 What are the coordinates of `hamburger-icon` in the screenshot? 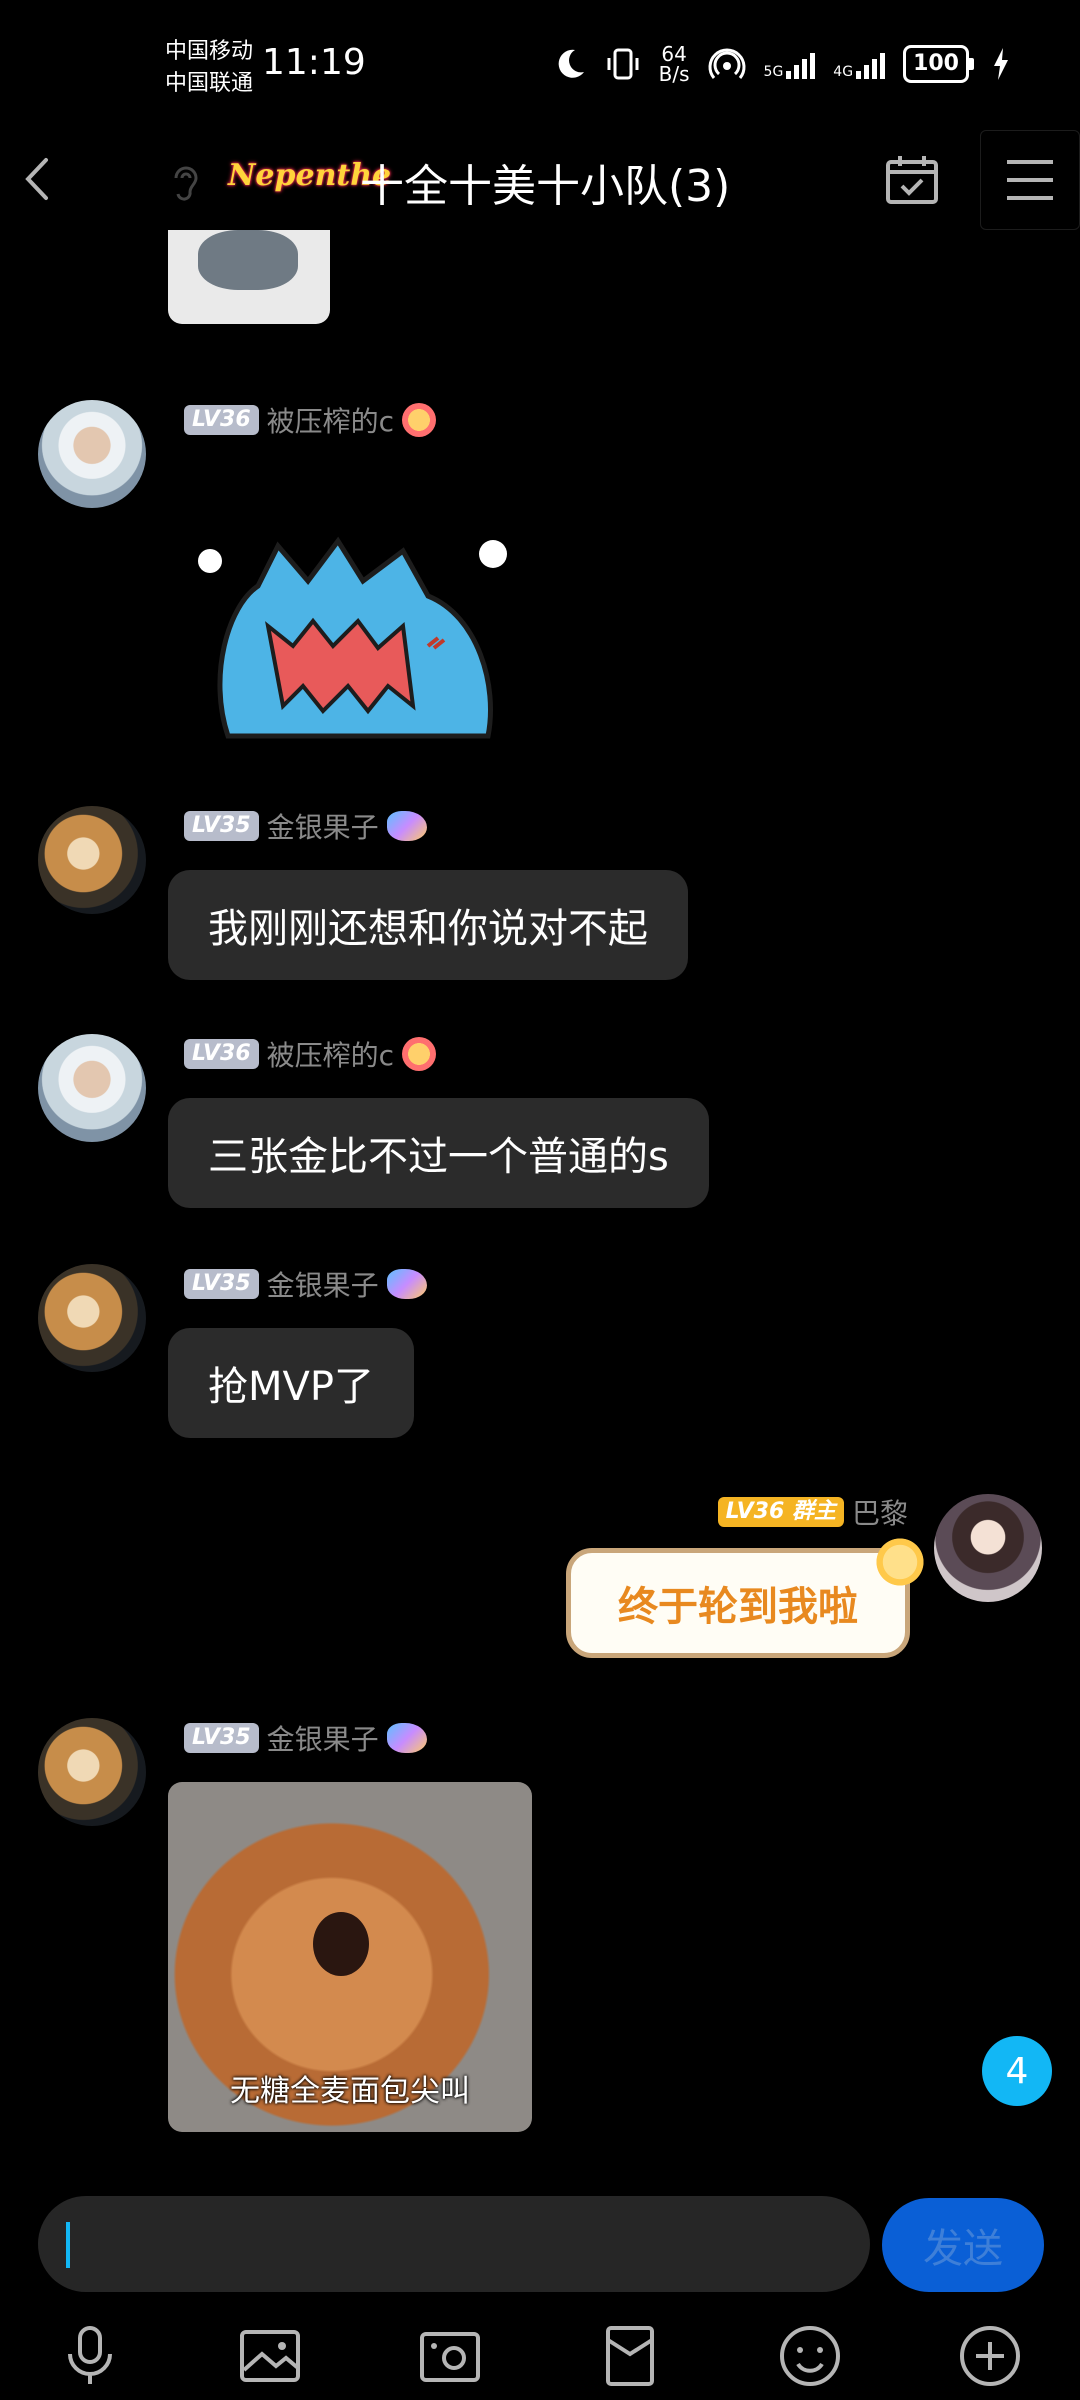 It's located at (1030, 180).